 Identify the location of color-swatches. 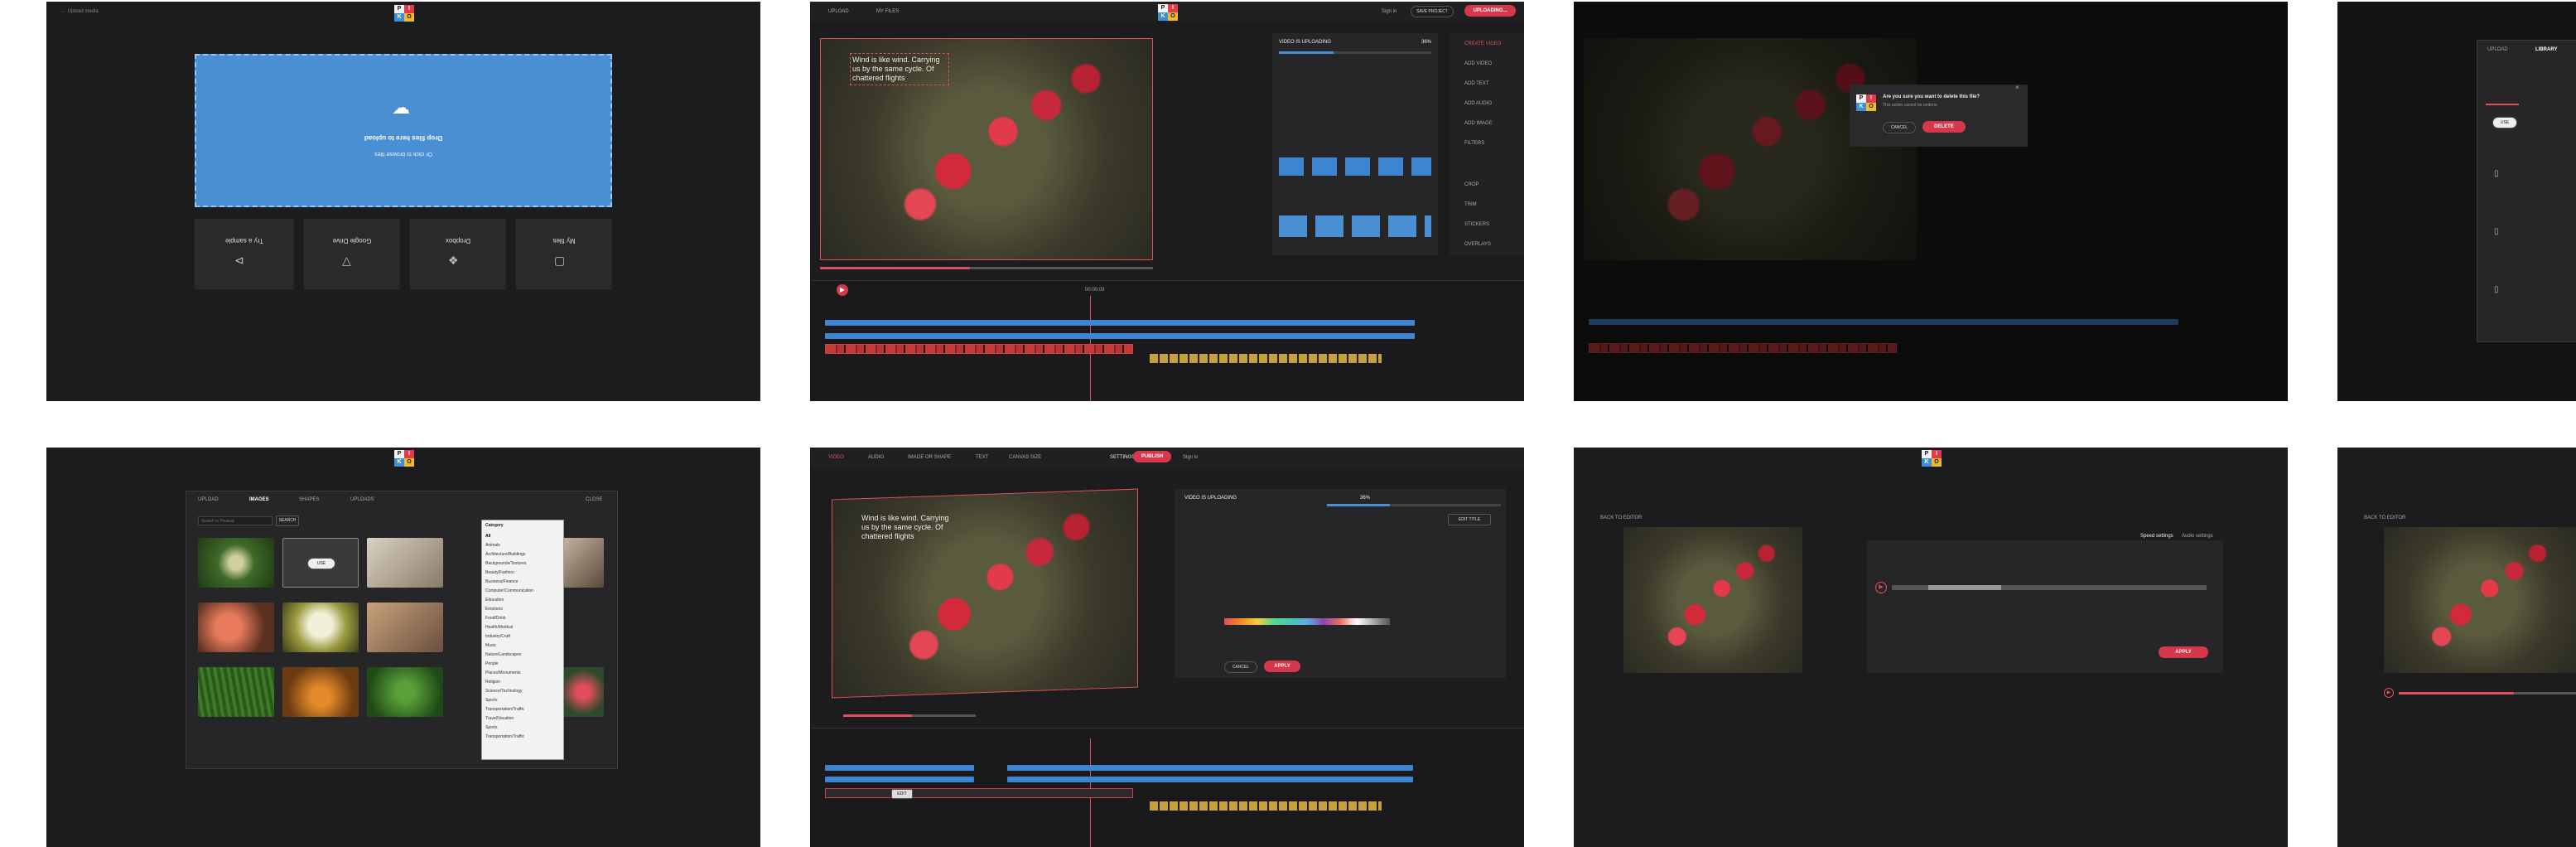
(1307, 621).